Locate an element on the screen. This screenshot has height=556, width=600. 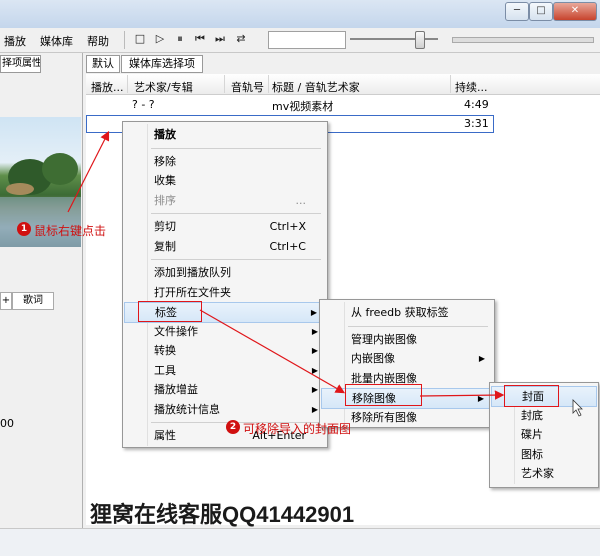
watermark: 狸窝在线客服QQ41442901 is located at coordinates (222, 513).